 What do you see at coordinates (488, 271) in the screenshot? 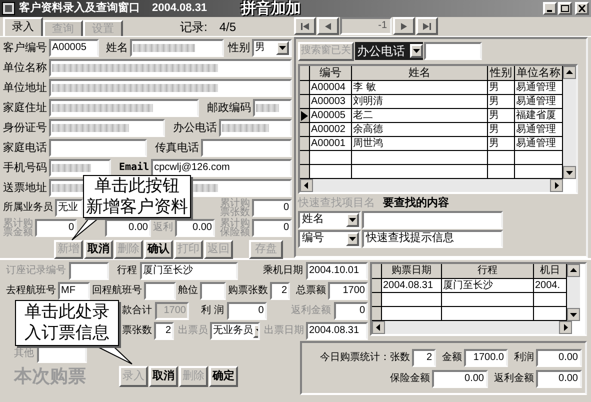
I see `column-header: 行程` at bounding box center [488, 271].